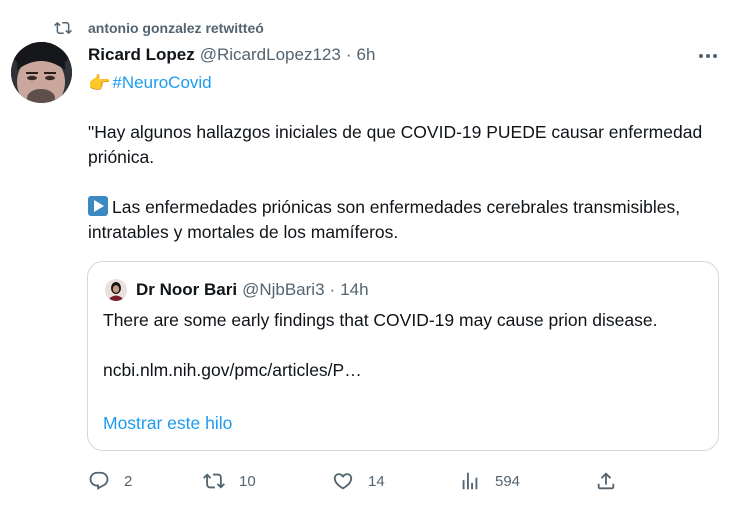 The image size is (752, 512). I want to click on reply-icon, so click(99, 480).